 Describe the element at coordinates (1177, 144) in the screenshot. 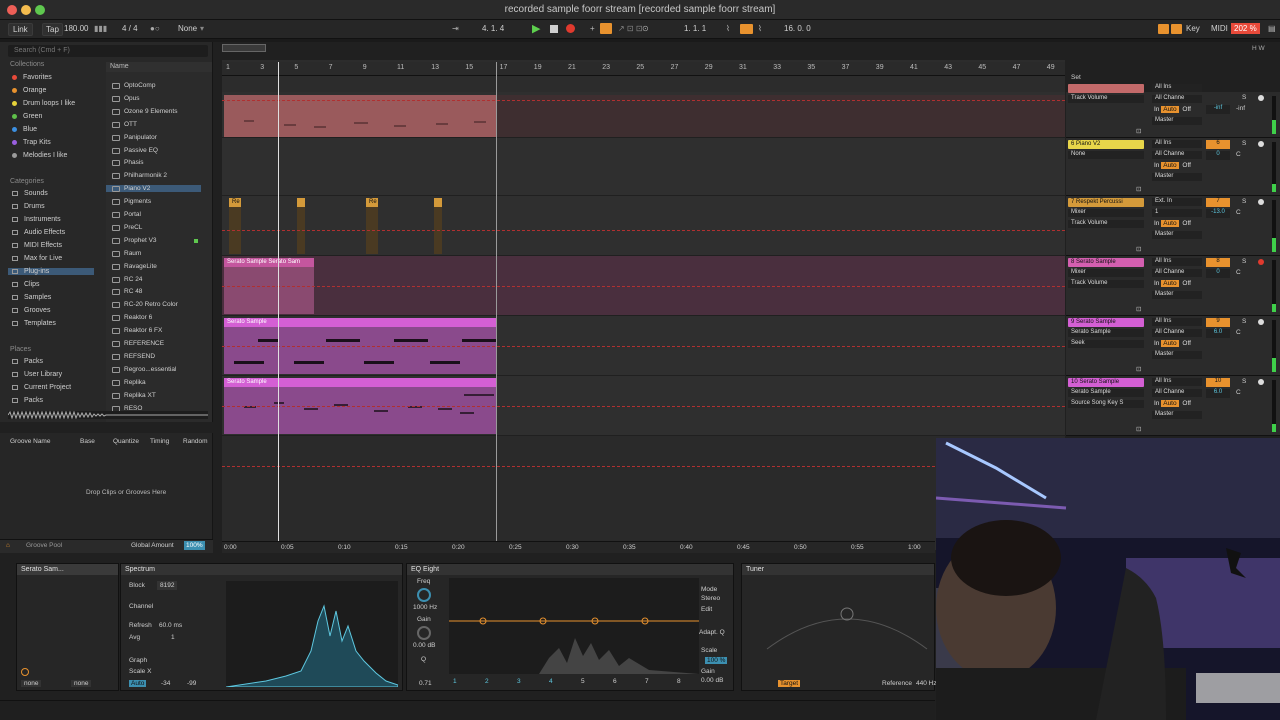

I see `input-type-select: All Ins` at that location.